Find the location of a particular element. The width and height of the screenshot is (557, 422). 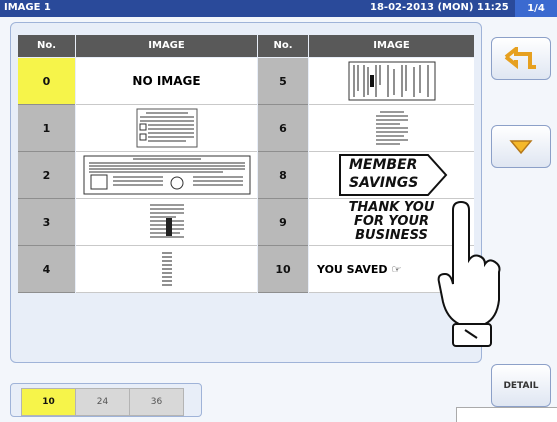

safe-handling-instructions-thumbnail-icon is located at coordinates (166, 175).